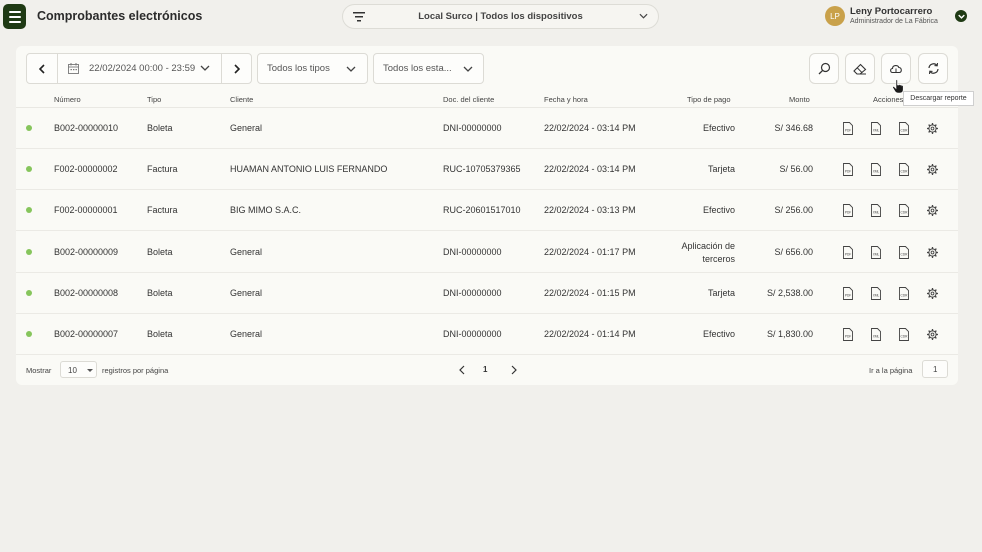 This screenshot has height=552, width=982. I want to click on type-filter-select: Todos los tipos, so click(312, 68).